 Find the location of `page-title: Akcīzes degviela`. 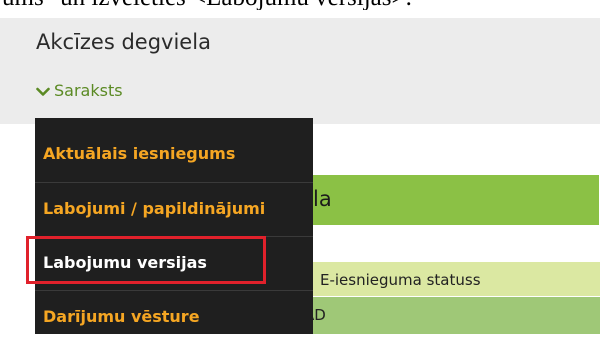

page-title: Akcīzes degviela is located at coordinates (123, 42).